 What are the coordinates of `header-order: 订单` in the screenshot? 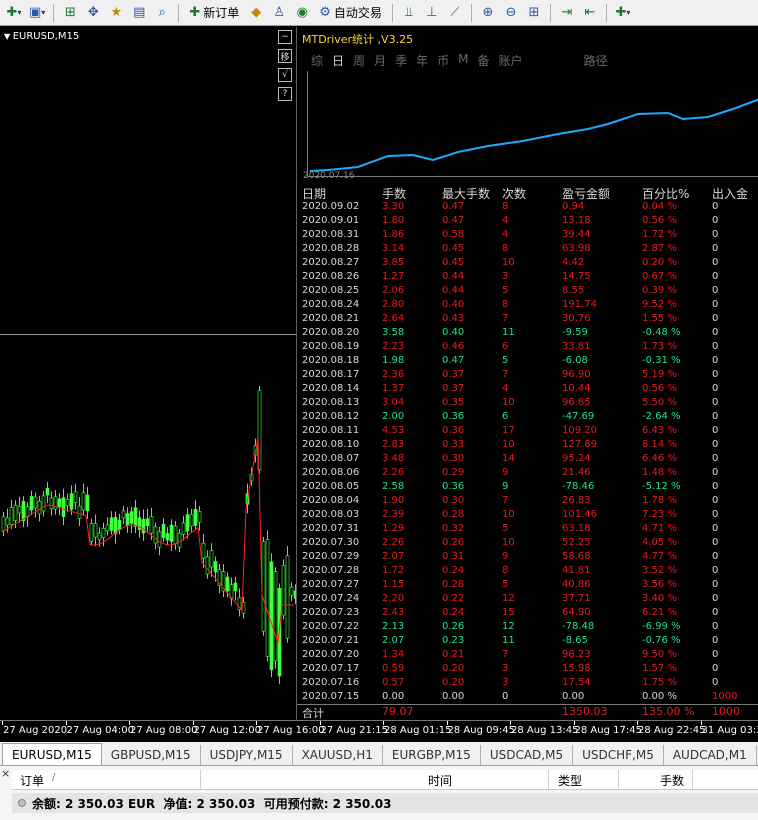 It's located at (32, 780).